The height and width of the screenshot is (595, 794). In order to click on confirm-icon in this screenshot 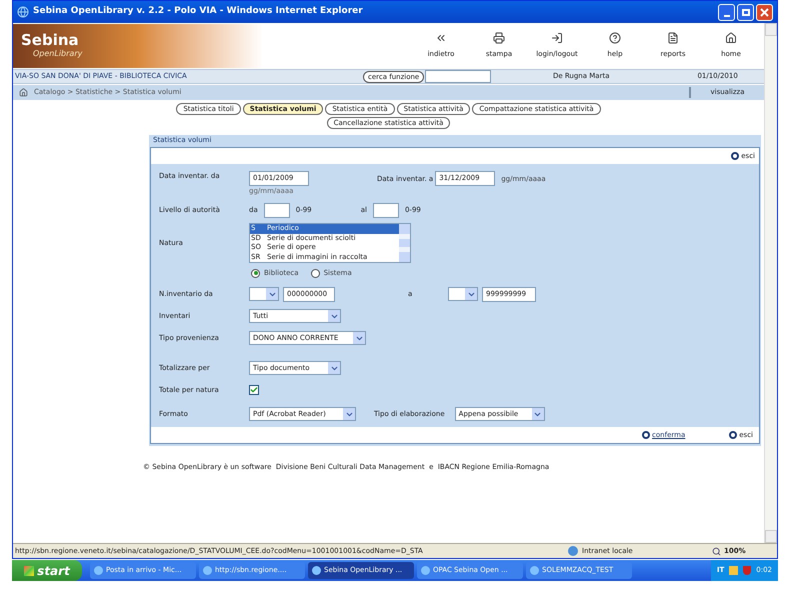, I will do `click(646, 435)`.